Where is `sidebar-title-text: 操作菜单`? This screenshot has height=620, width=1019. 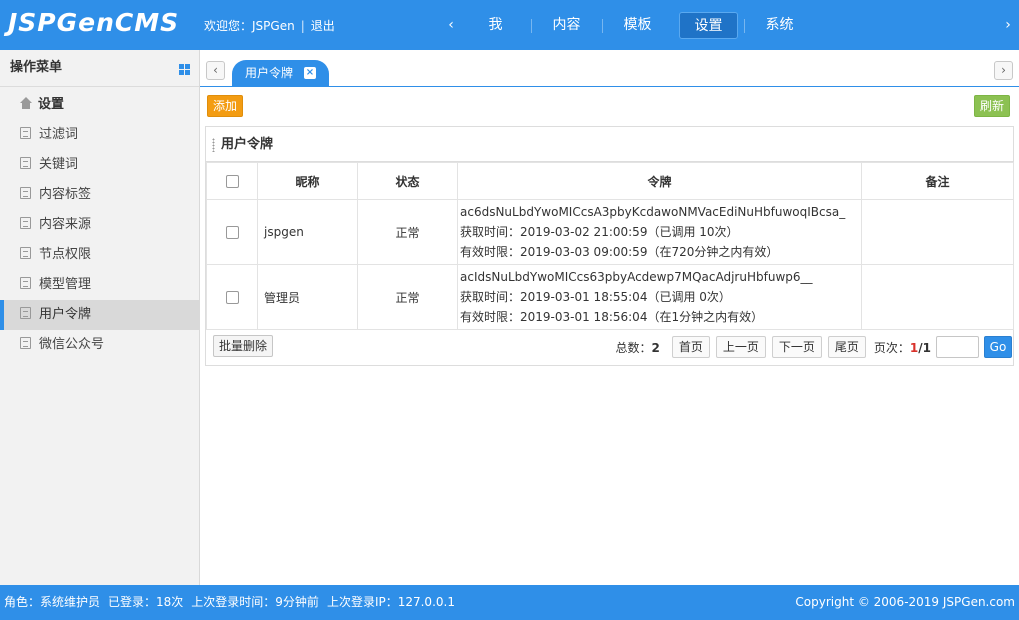 sidebar-title-text: 操作菜单 is located at coordinates (36, 67).